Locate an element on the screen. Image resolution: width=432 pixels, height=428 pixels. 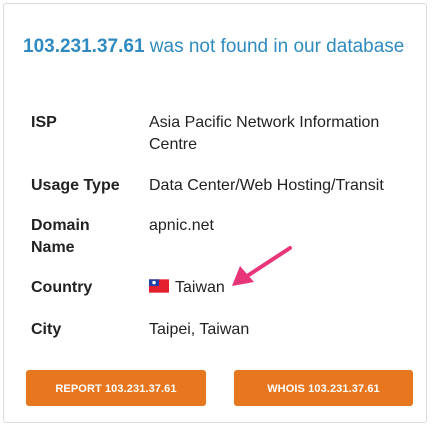
report-ip-button: REPORT 103.231.37.61 is located at coordinates (116, 388).